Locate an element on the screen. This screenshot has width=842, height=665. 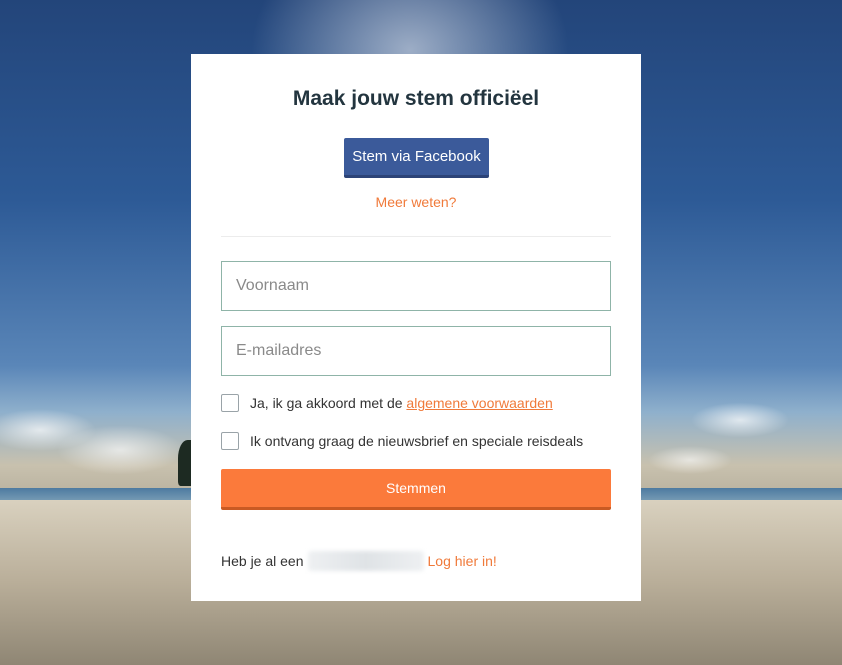
more-info-link: Meer weten? is located at coordinates (416, 202).